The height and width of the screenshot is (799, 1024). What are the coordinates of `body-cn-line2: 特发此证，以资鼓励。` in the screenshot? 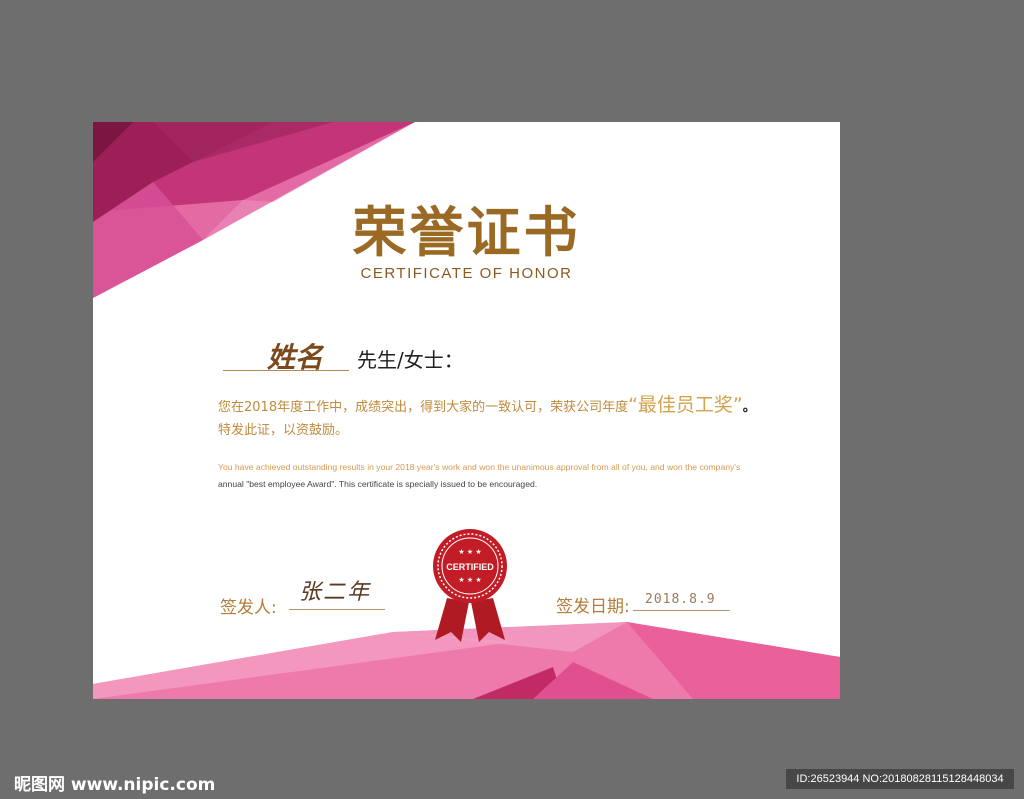 It's located at (283, 430).